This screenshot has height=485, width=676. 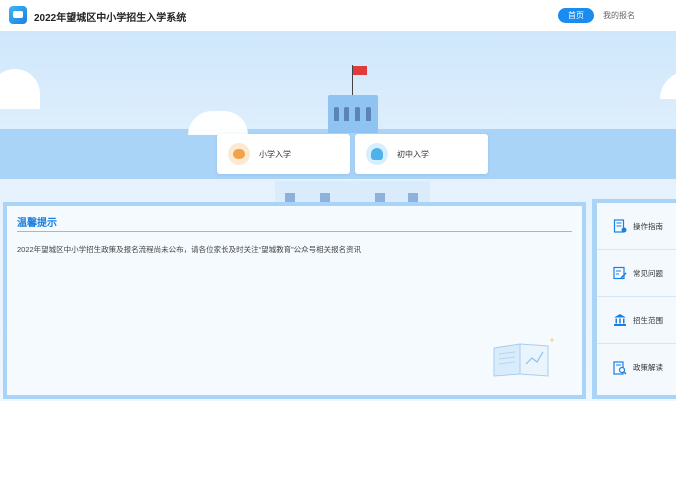 I want to click on notice-title: 温馨提示, so click(x=37, y=223).